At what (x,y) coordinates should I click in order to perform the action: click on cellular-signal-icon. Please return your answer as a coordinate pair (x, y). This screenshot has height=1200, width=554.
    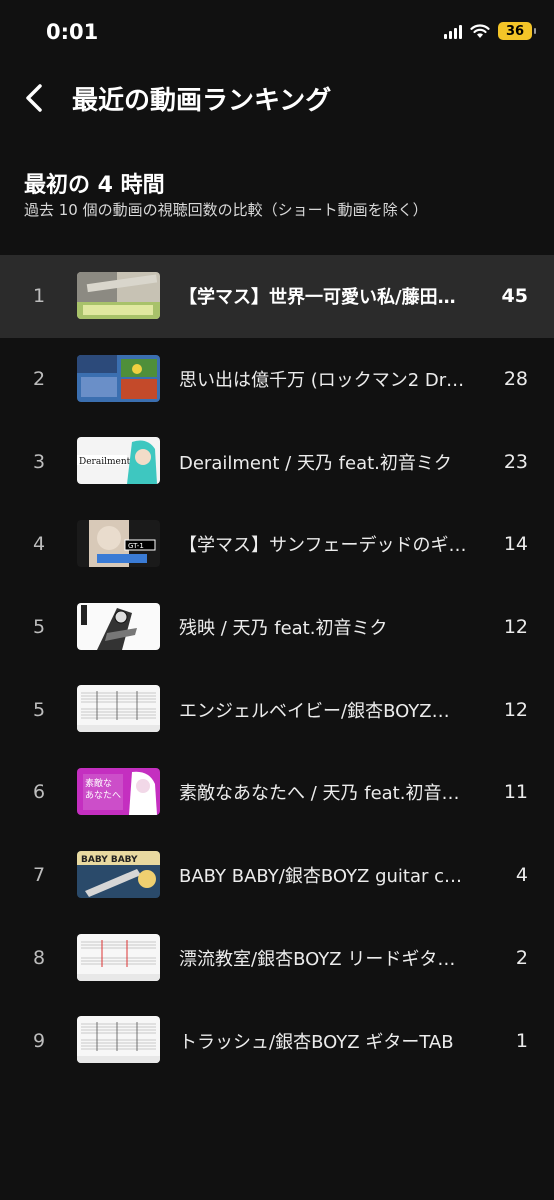
    Looking at the image, I should click on (453, 31).